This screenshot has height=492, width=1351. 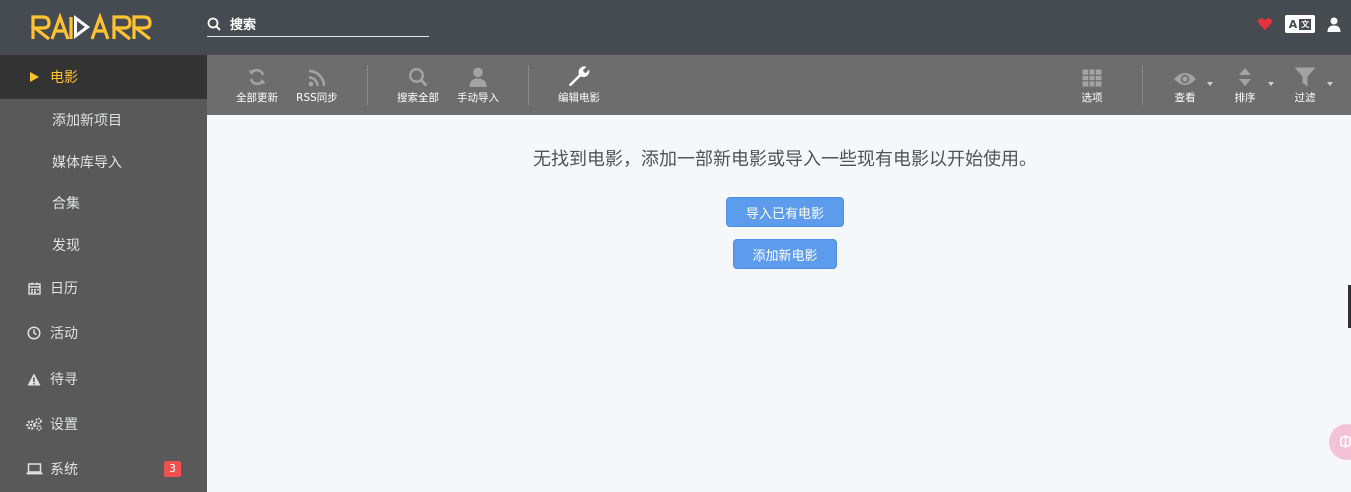 I want to click on page-toolbar: 全部更新 RSS同步 搜索全部 手动导入 编辑电影 选项 查看 排序 过滤, so click(x=779, y=85).